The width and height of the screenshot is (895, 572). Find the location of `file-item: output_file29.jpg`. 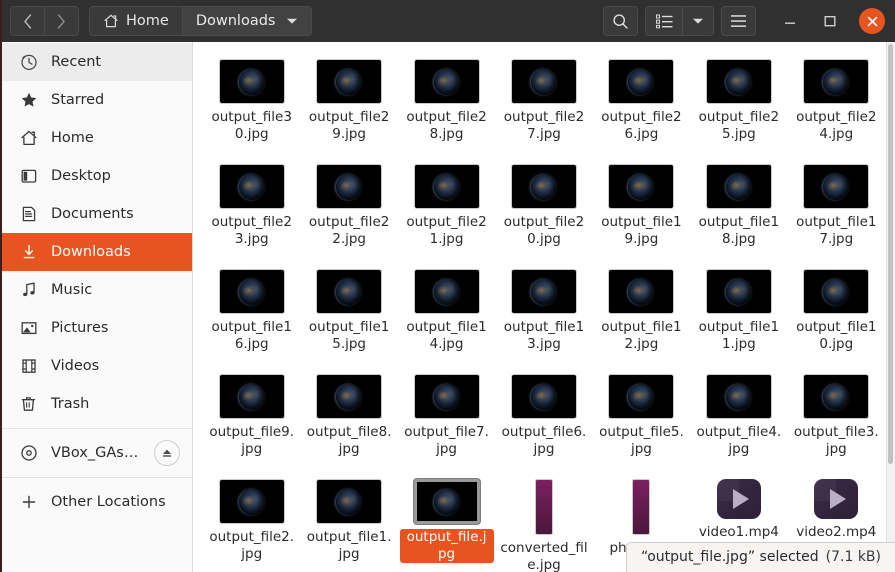

file-item: output_file29.jpg is located at coordinates (348, 108).